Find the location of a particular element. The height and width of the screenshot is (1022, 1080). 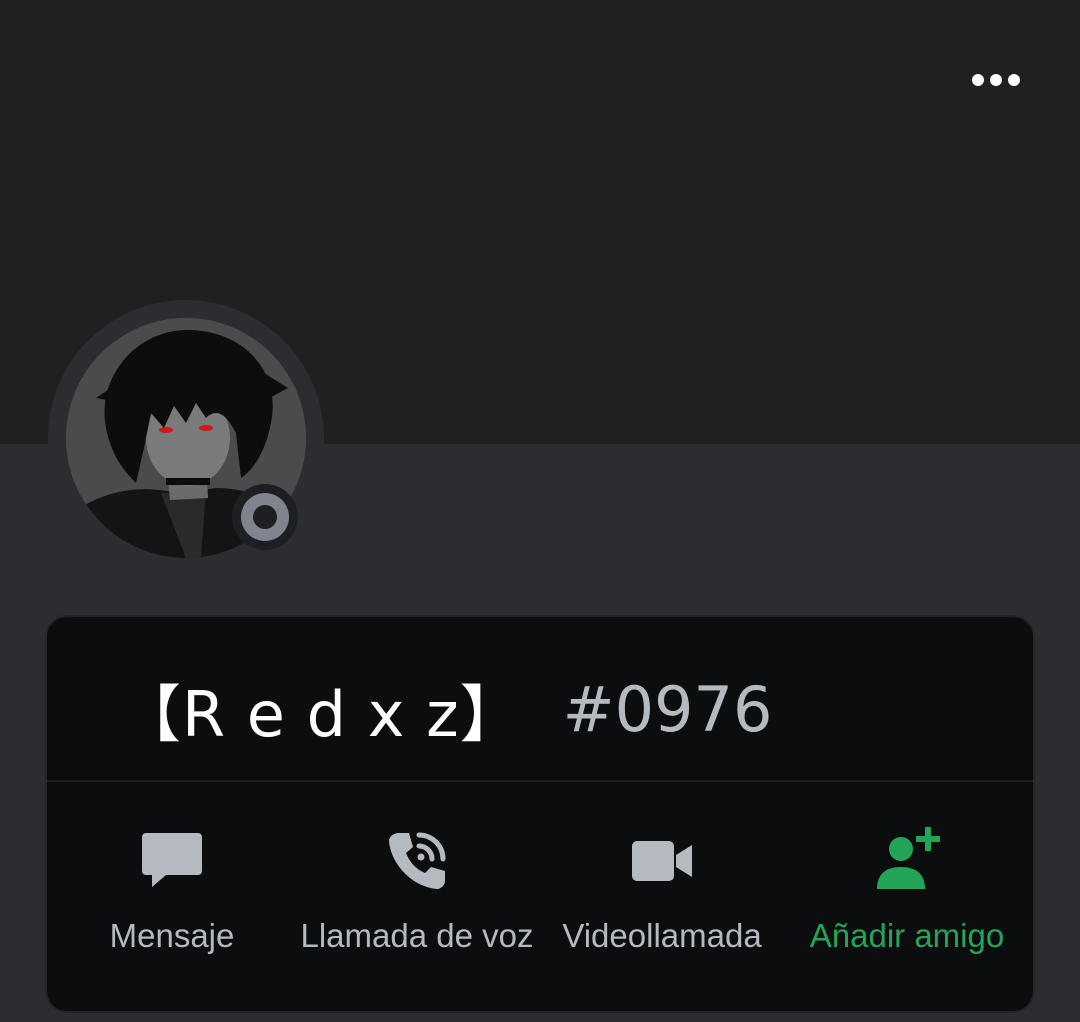

username: 【R e d x z】 is located at coordinates (321, 714).